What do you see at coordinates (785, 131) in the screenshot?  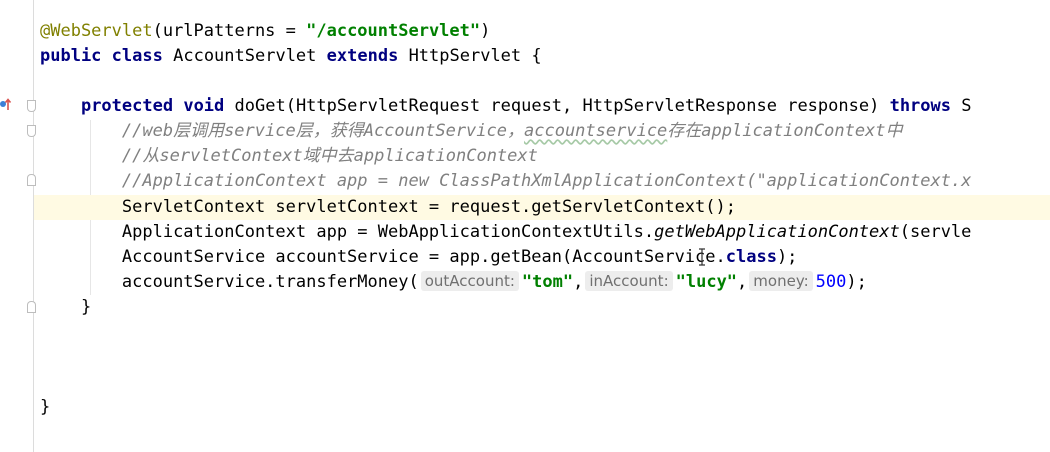 I see `comment-text: 存在applicationContext中` at bounding box center [785, 131].